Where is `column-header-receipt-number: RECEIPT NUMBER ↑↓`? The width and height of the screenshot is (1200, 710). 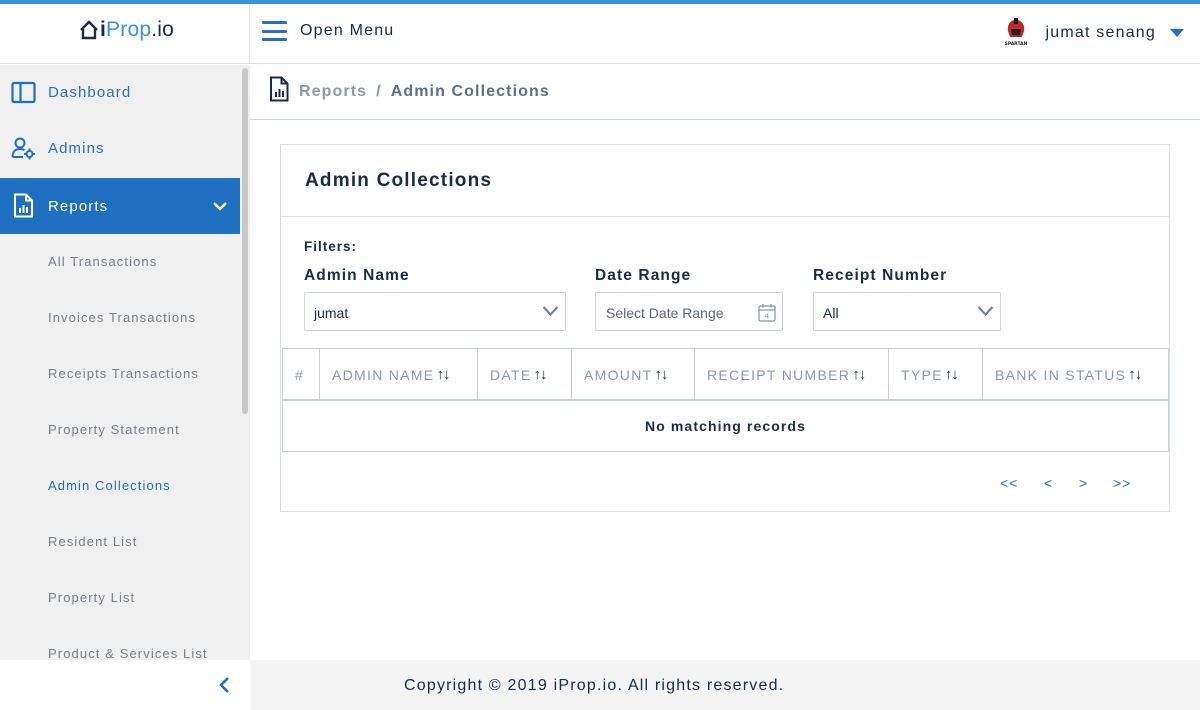
column-header-receipt-number: RECEIPT NUMBER ↑↓ is located at coordinates (792, 374).